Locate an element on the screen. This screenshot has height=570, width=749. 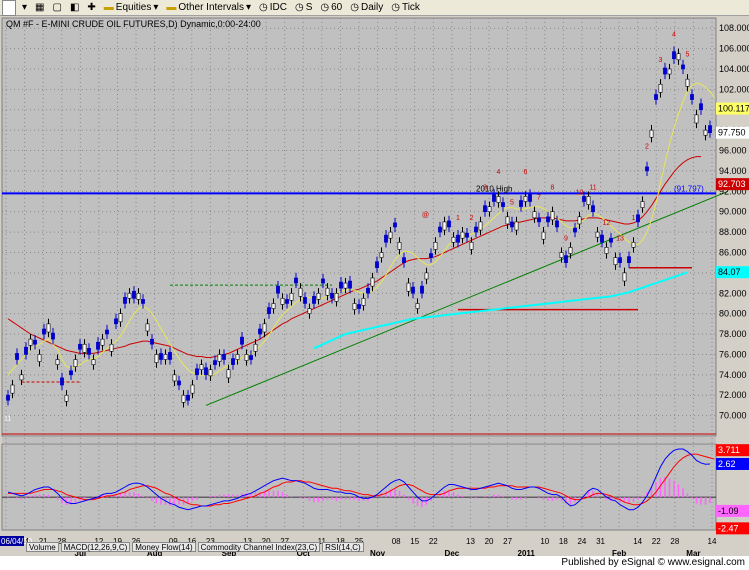
intervals-menu: ▬ Other Intervals ▾ is located at coordinates (208, 8).